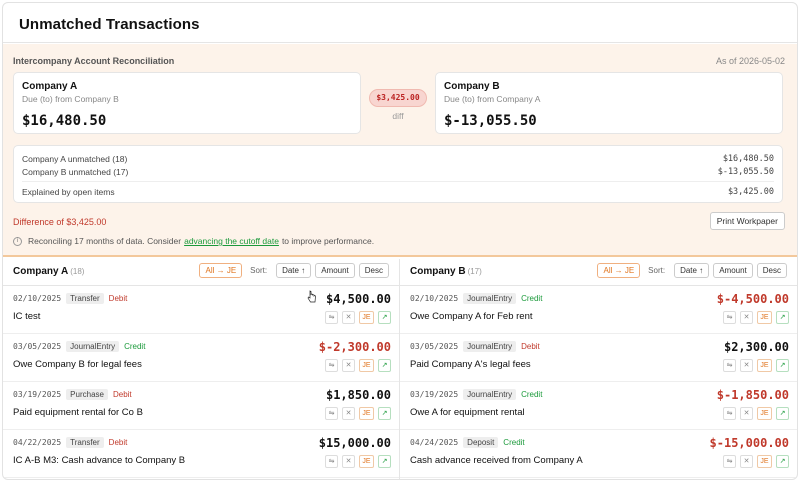 This screenshot has width=800, height=480. Describe the element at coordinates (467, 442) in the screenshot. I see `row-meta: 04/24/2025 Deposit Credit` at that location.